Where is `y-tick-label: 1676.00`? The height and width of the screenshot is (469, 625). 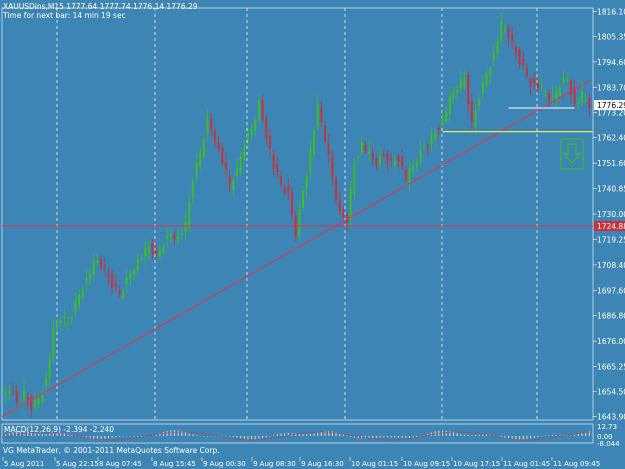
y-tick-label: 1676.00 is located at coordinates (611, 341).